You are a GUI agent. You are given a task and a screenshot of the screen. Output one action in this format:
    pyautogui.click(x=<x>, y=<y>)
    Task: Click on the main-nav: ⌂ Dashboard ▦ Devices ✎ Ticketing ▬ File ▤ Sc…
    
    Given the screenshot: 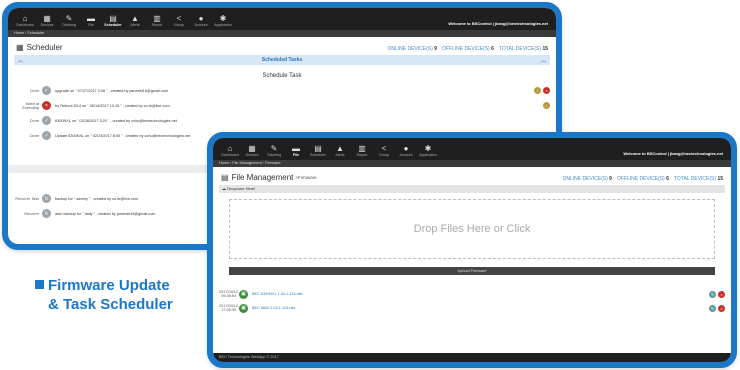 What is the action you would take?
    pyautogui.click(x=329, y=151)
    